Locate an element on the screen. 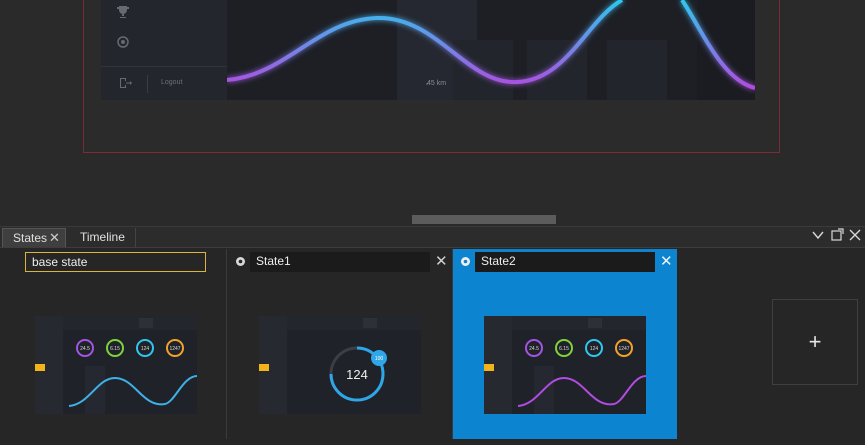 The height and width of the screenshot is (445, 865). tab-timeline: Timeline is located at coordinates (103, 237).